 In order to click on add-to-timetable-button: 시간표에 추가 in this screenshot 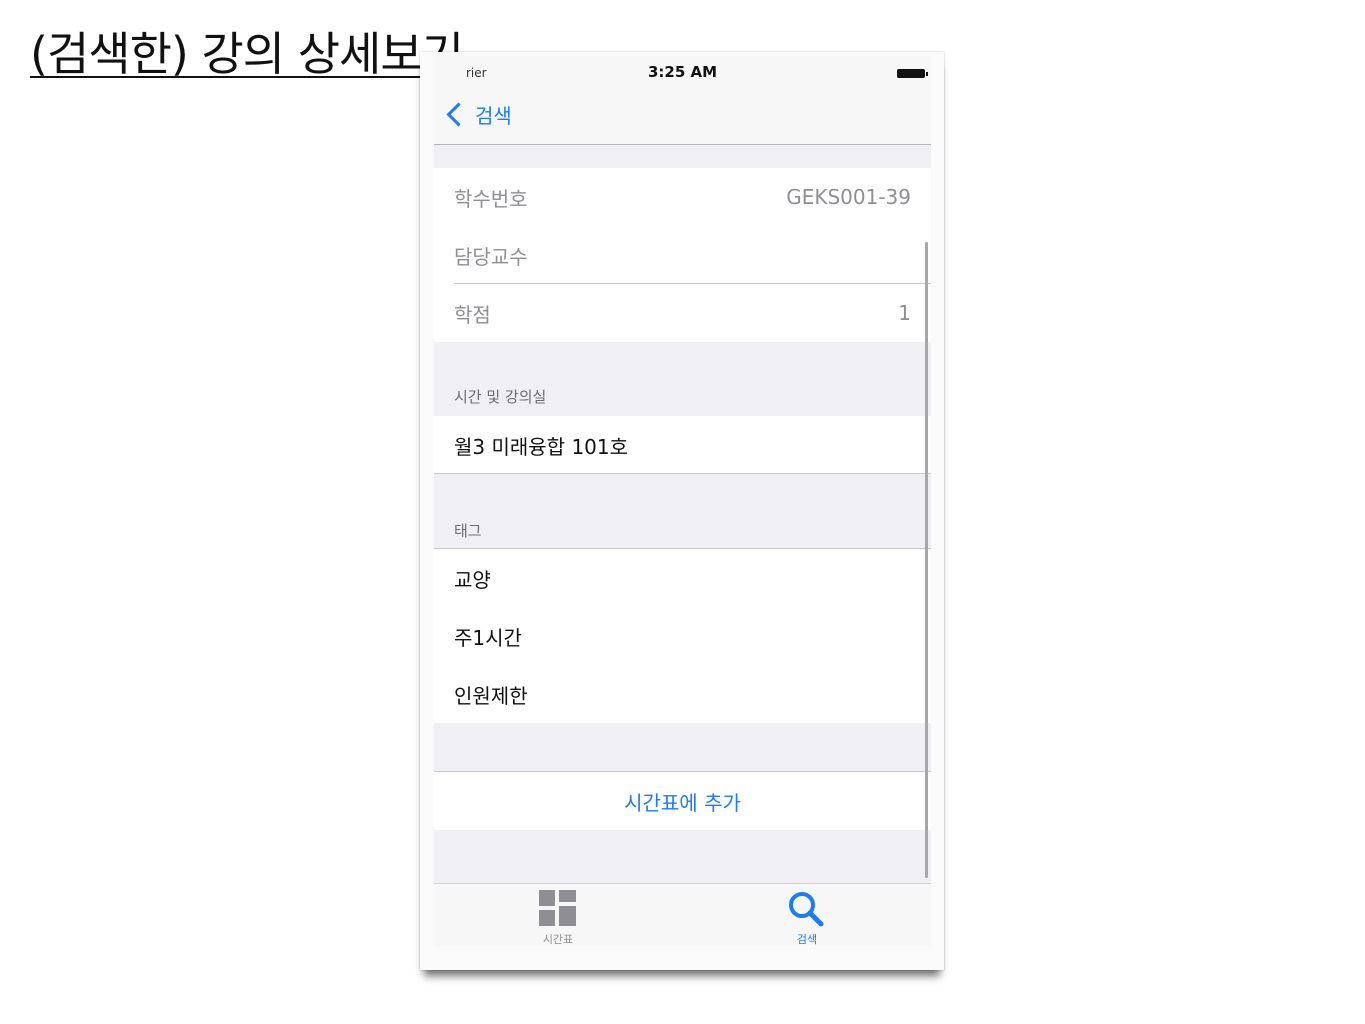, I will do `click(682, 801)`.